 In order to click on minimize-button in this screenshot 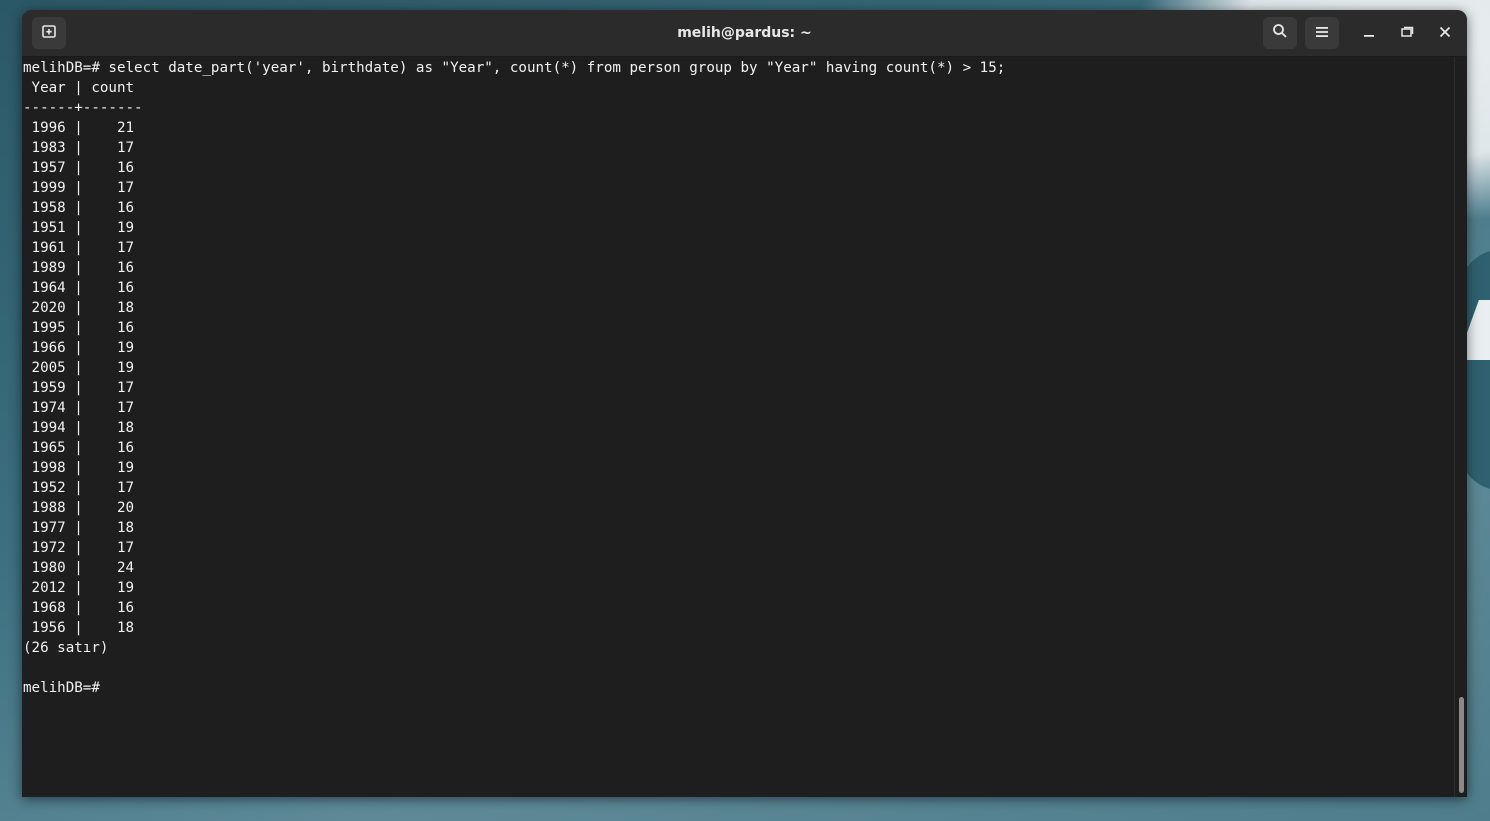, I will do `click(1369, 33)`.